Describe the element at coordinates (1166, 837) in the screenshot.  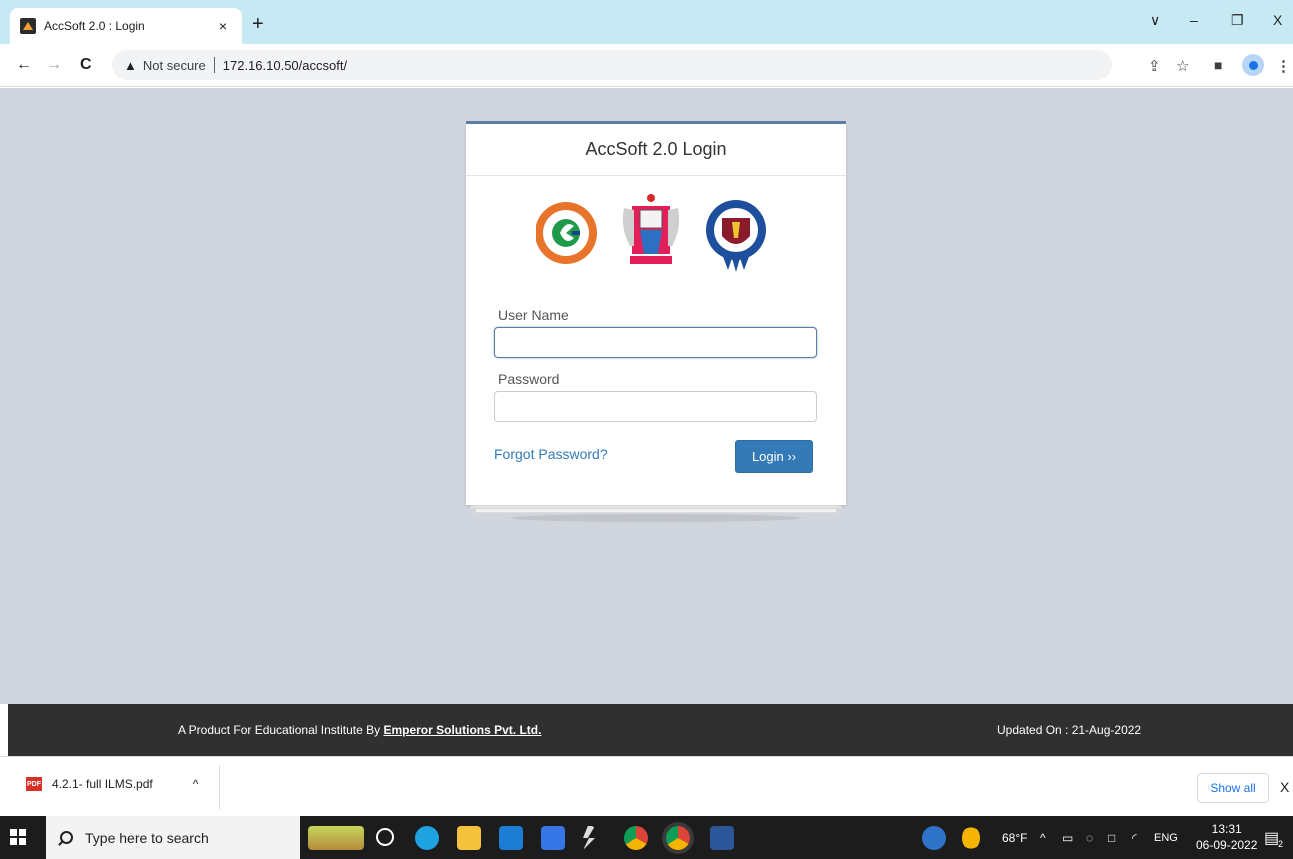
I see `language-indicator: ENG` at that location.